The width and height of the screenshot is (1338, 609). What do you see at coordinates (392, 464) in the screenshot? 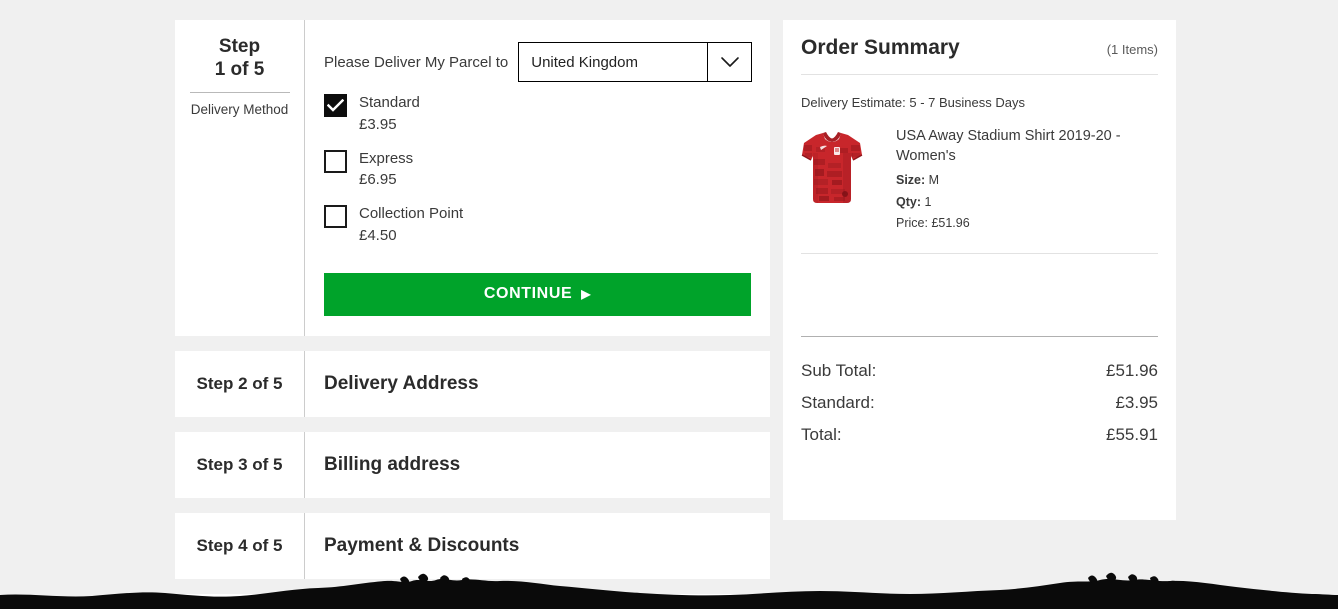
I see `step-3-heading: Billing address` at bounding box center [392, 464].